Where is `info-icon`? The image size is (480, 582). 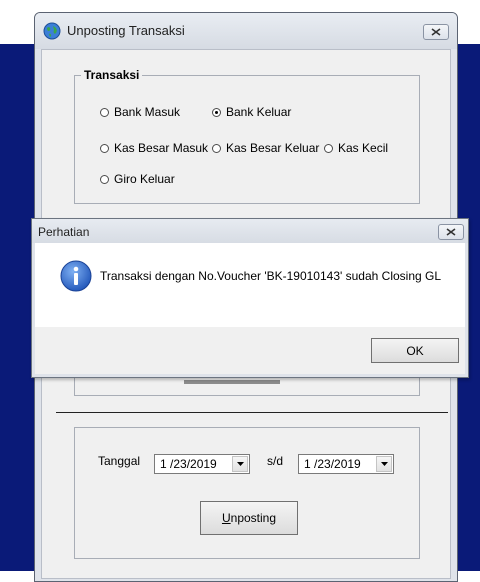
info-icon is located at coordinates (76, 276).